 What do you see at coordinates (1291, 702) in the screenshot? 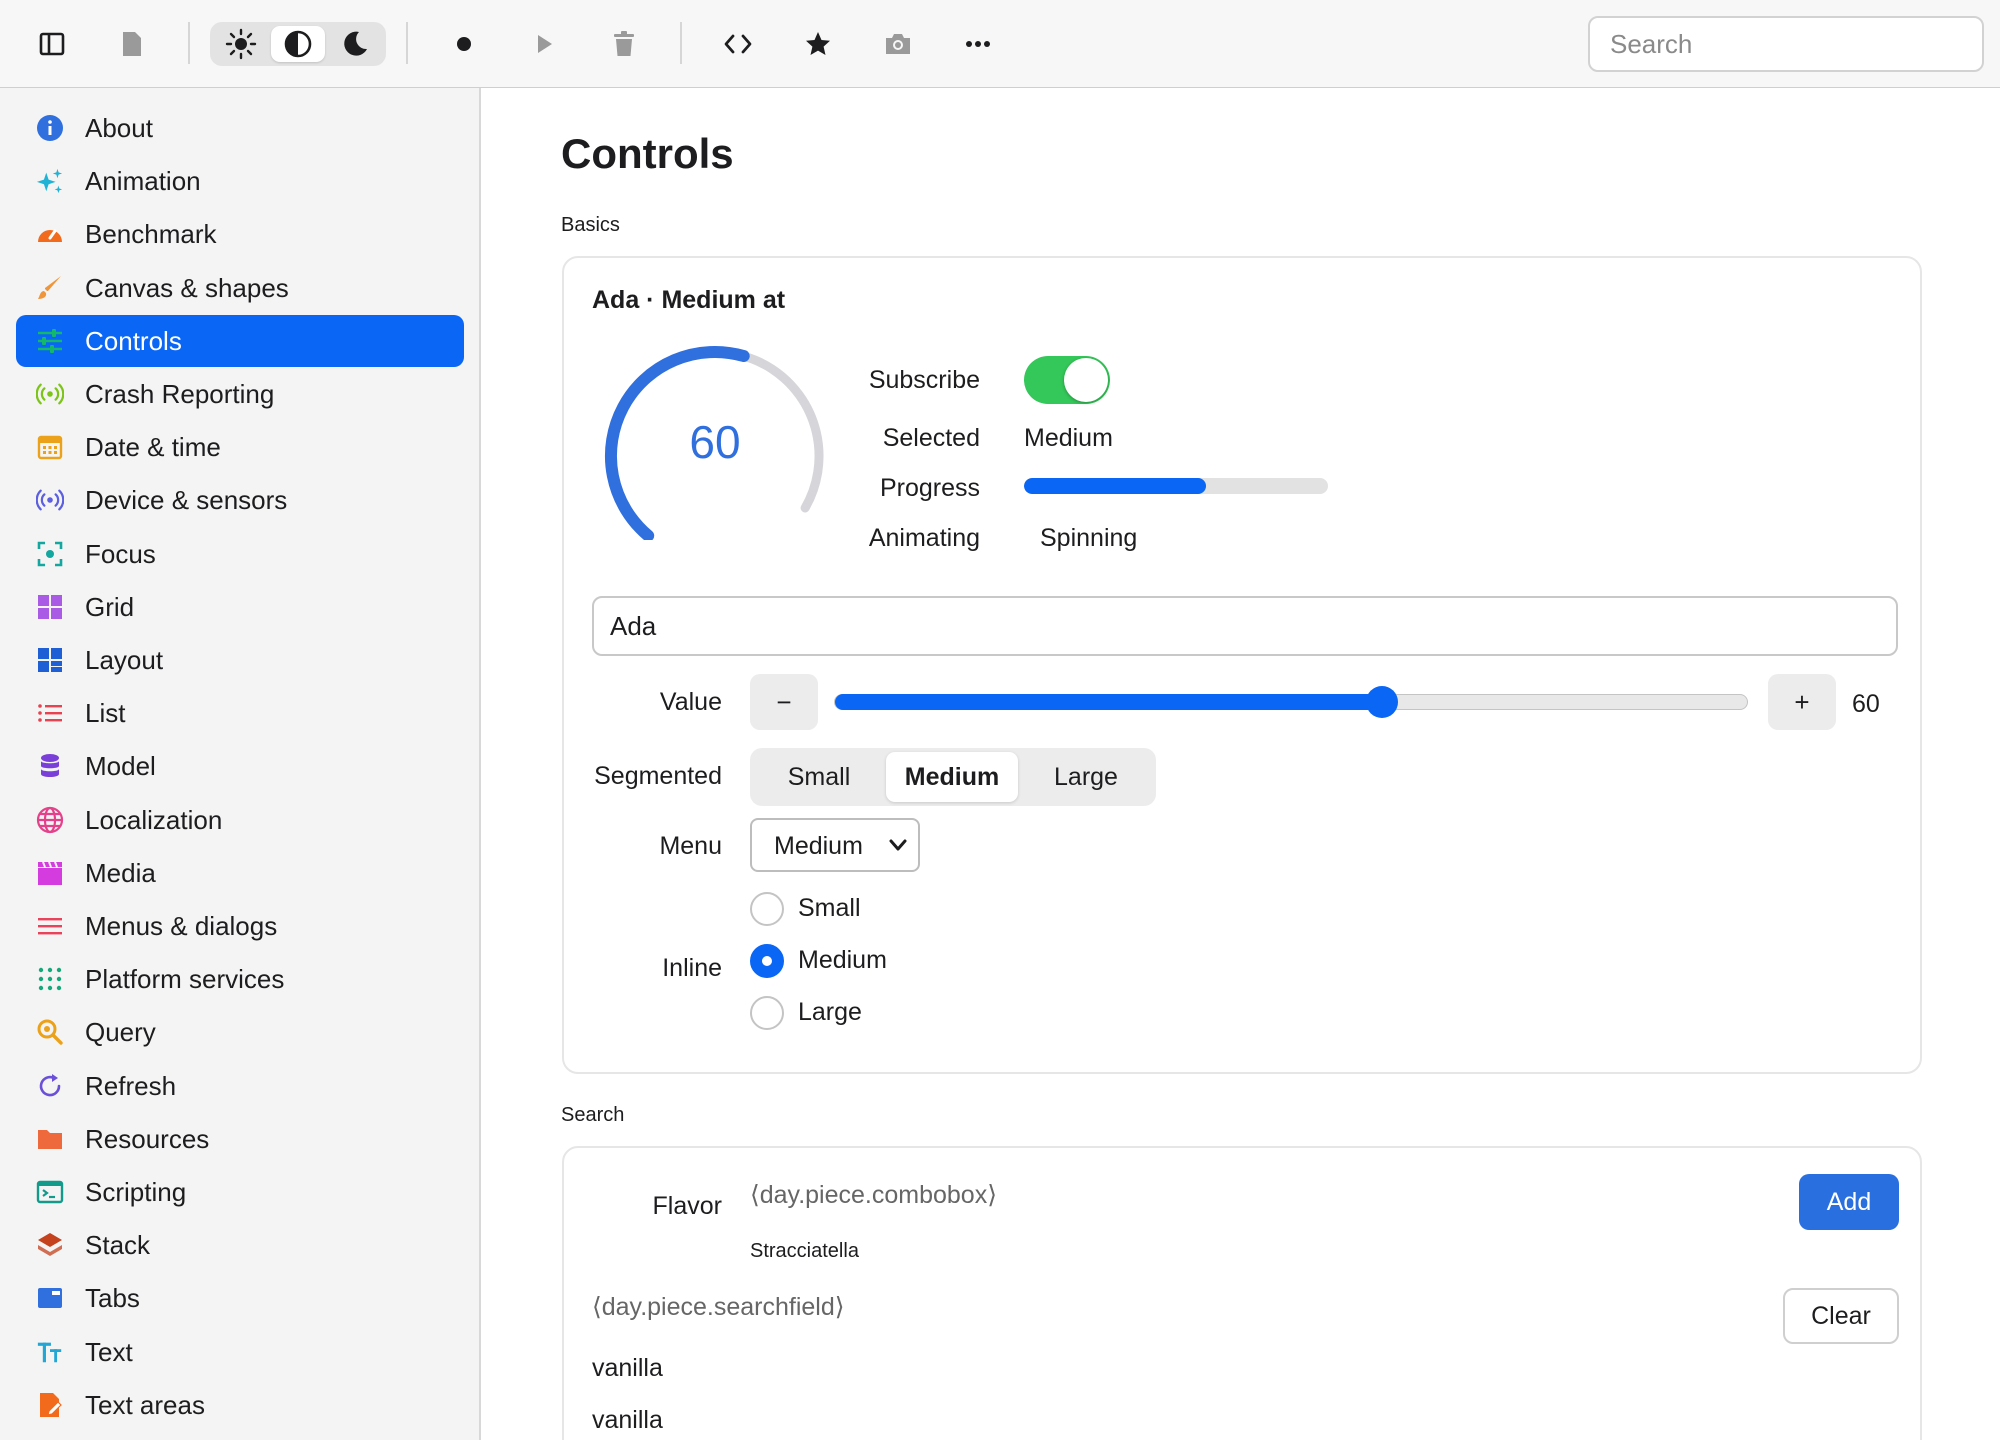
I see `value-slider` at bounding box center [1291, 702].